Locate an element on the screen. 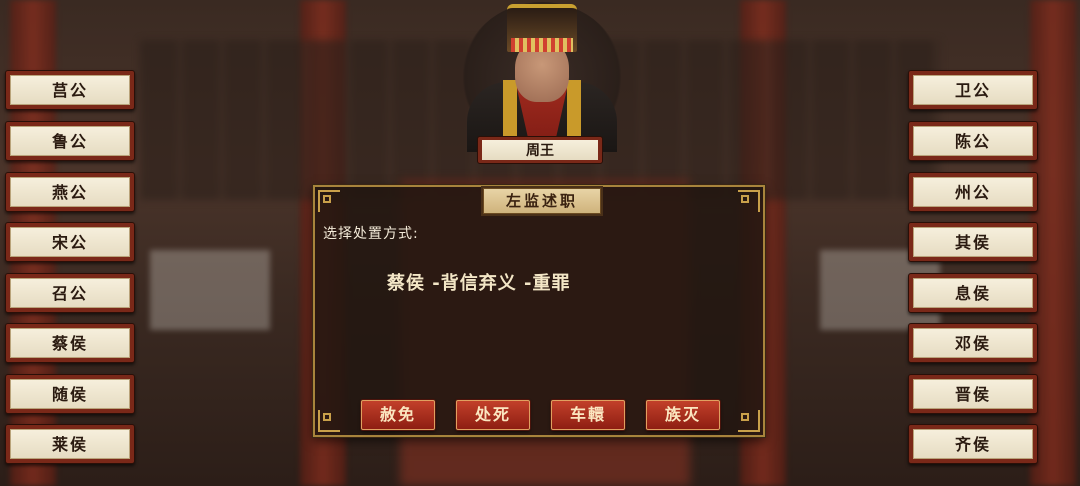  dismember-button: 车轘 is located at coordinates (588, 415).